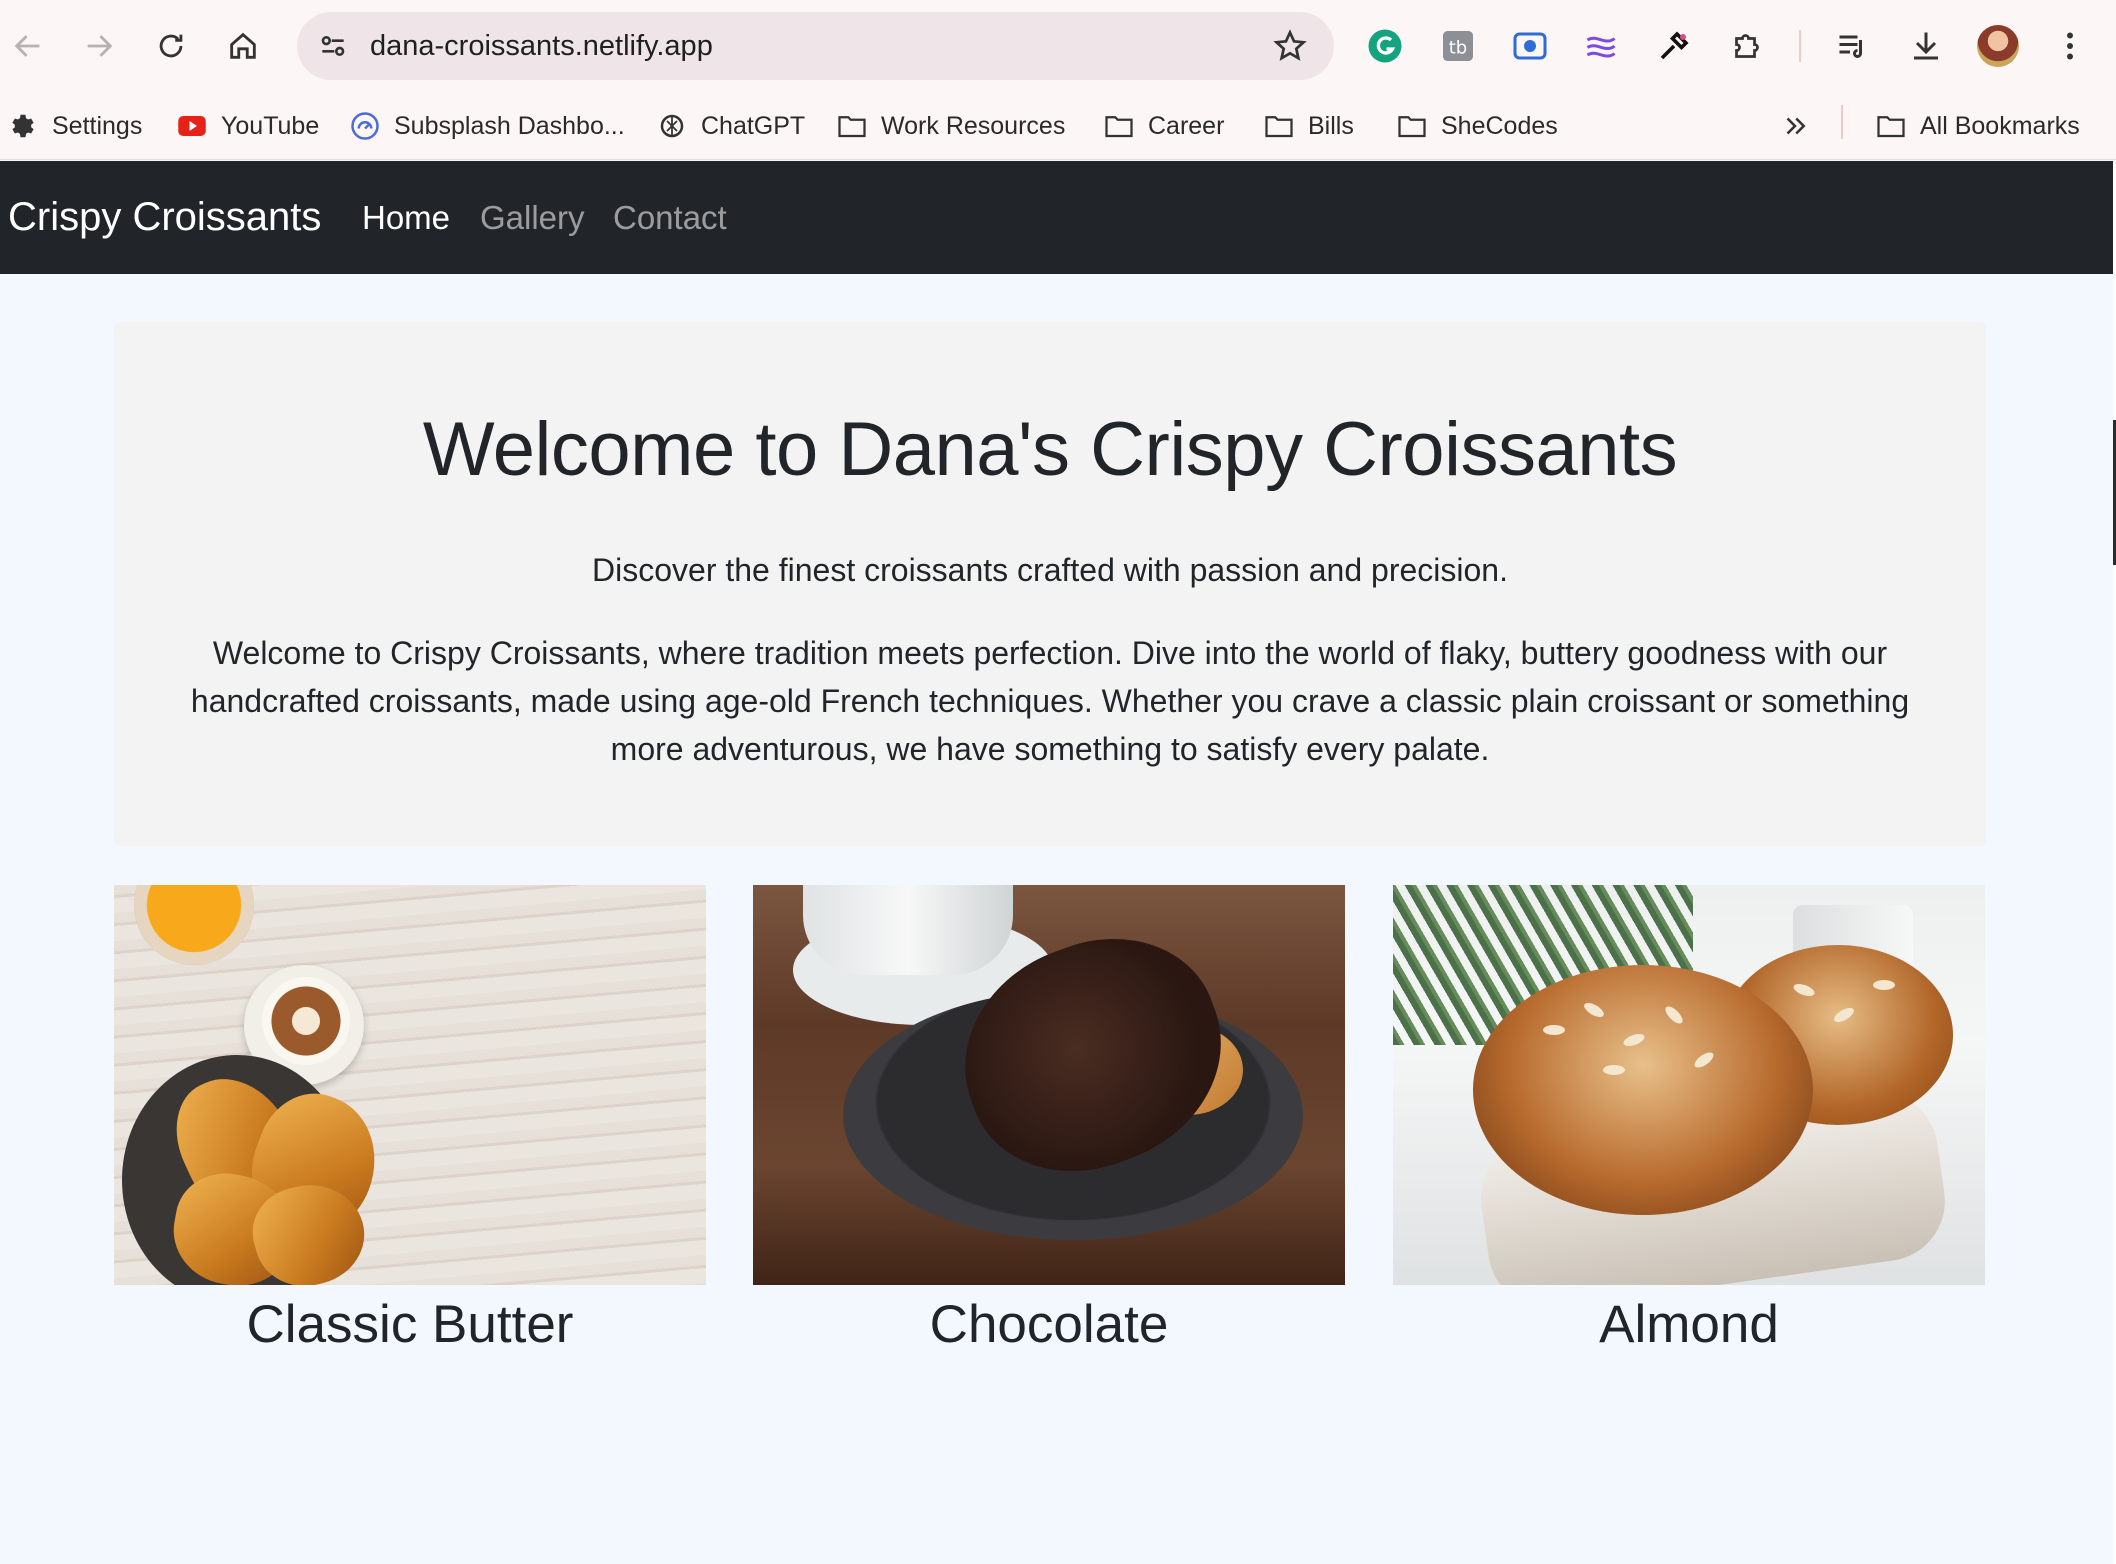  What do you see at coordinates (1689, 1324) in the screenshot?
I see `product-title: Almond` at bounding box center [1689, 1324].